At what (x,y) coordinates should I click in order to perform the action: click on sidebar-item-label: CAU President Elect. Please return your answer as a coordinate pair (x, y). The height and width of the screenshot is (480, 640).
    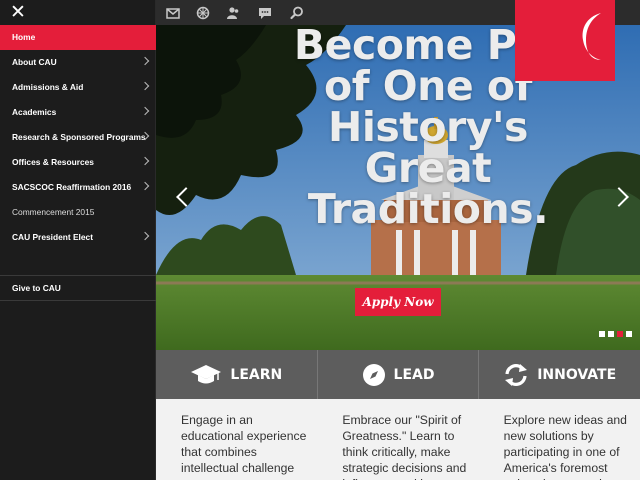
    Looking at the image, I should click on (52, 237).